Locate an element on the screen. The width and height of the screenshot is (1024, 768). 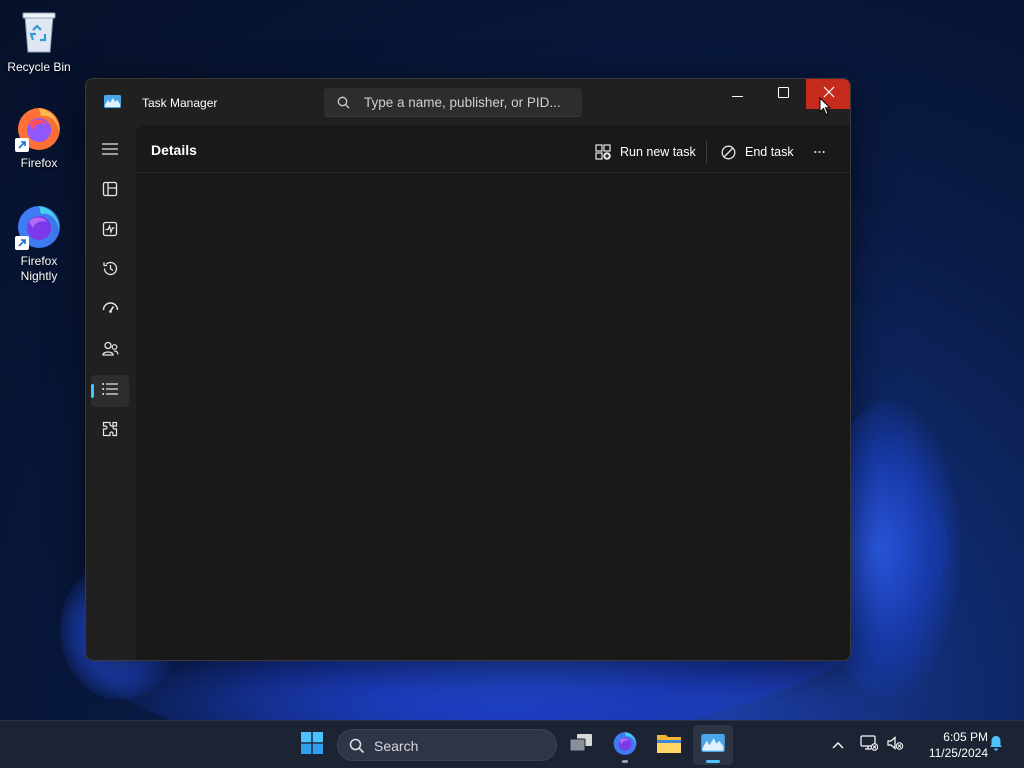
taskbar-search: Search is located at coordinates (447, 745).